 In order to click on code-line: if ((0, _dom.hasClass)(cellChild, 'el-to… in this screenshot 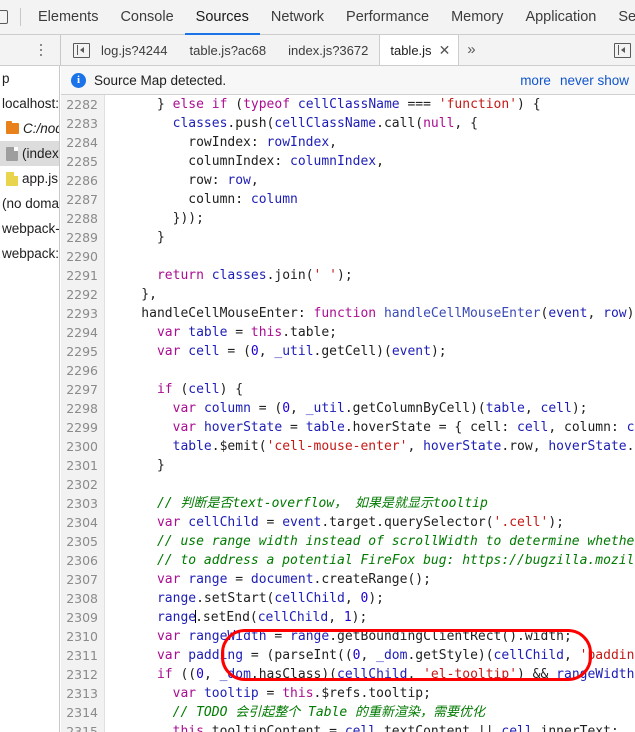, I will do `click(370, 674)`.